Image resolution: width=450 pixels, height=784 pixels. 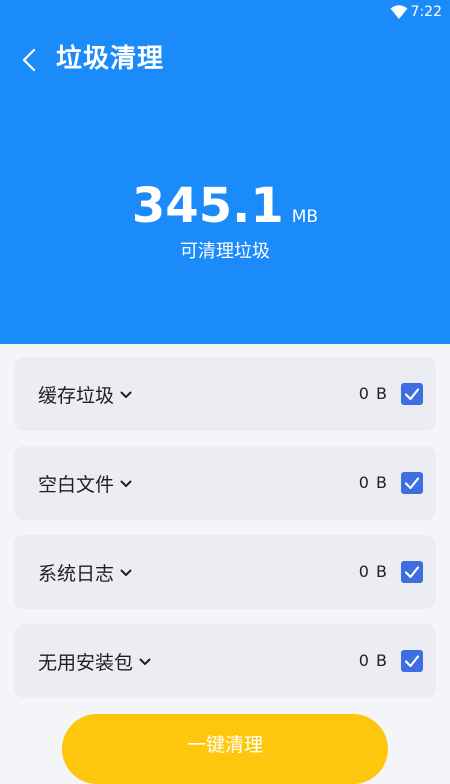 I want to click on junk-category-card: 缓存垃圾 0 B, so click(x=225, y=394).